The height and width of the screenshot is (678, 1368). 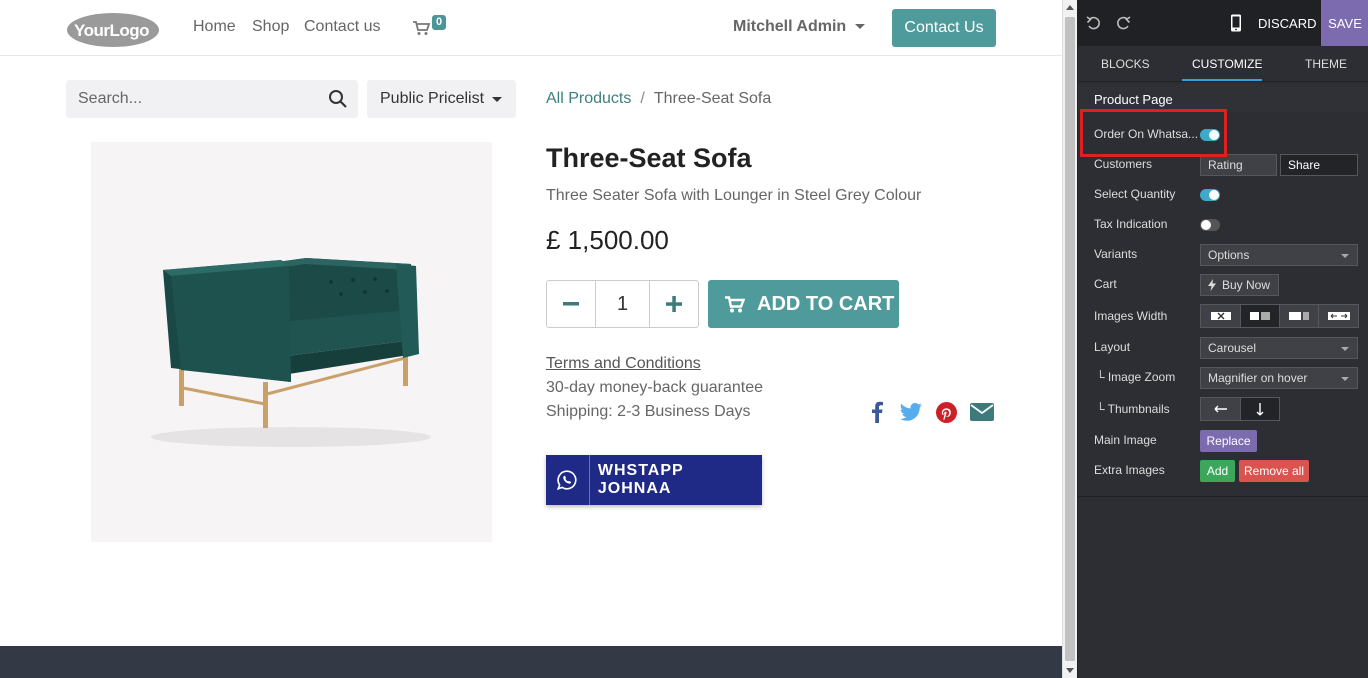 I want to click on arrow-left-icon, so click(x=1220, y=409).